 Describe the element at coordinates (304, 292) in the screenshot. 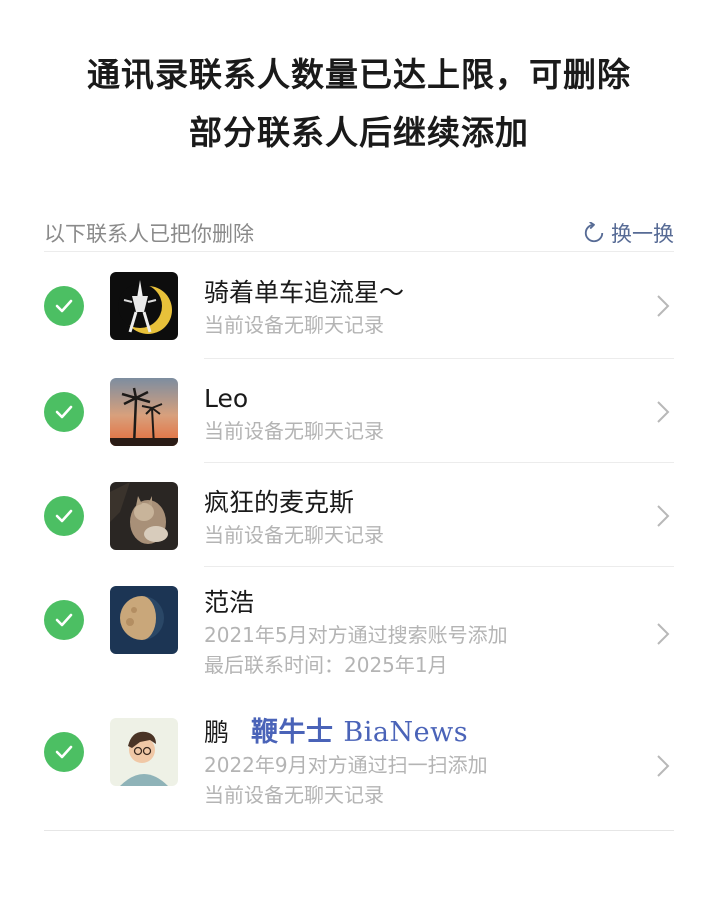

I see `contact-name: 骑着单车追流星～` at that location.